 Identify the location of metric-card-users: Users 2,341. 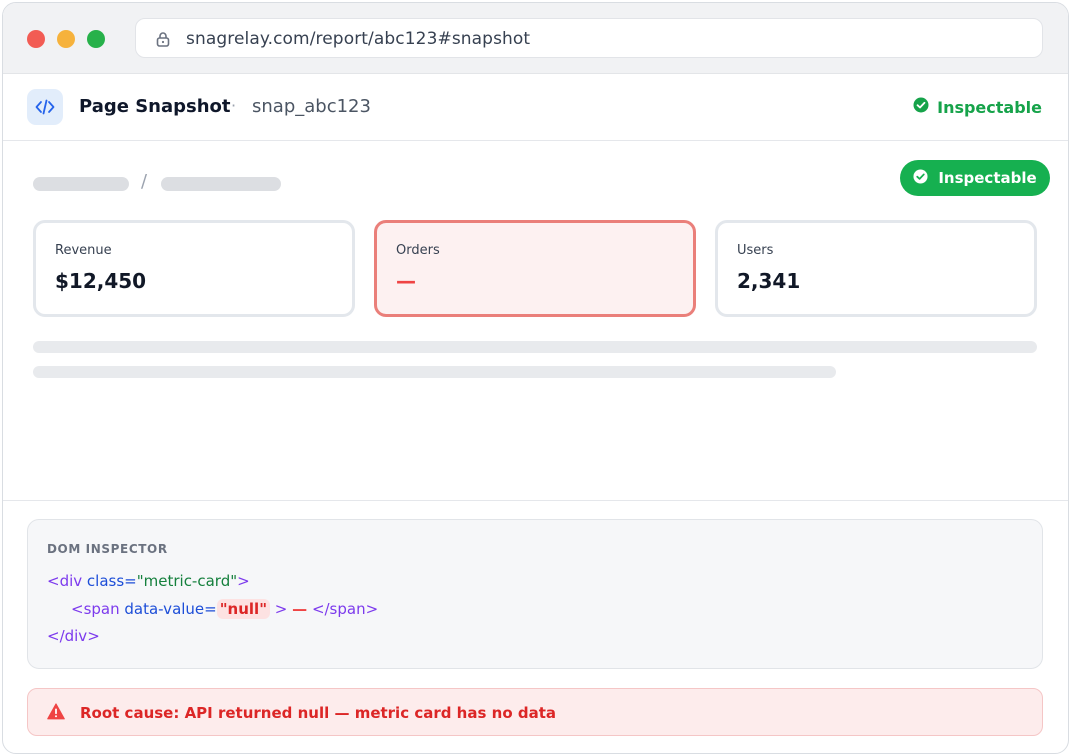
(876, 268).